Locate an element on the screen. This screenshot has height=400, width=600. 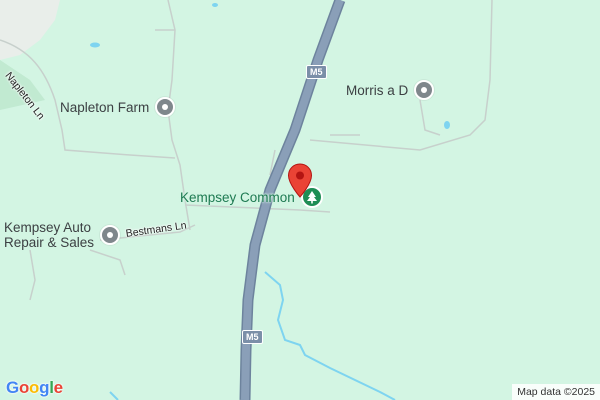
logo-letter: e is located at coordinates (58, 387).